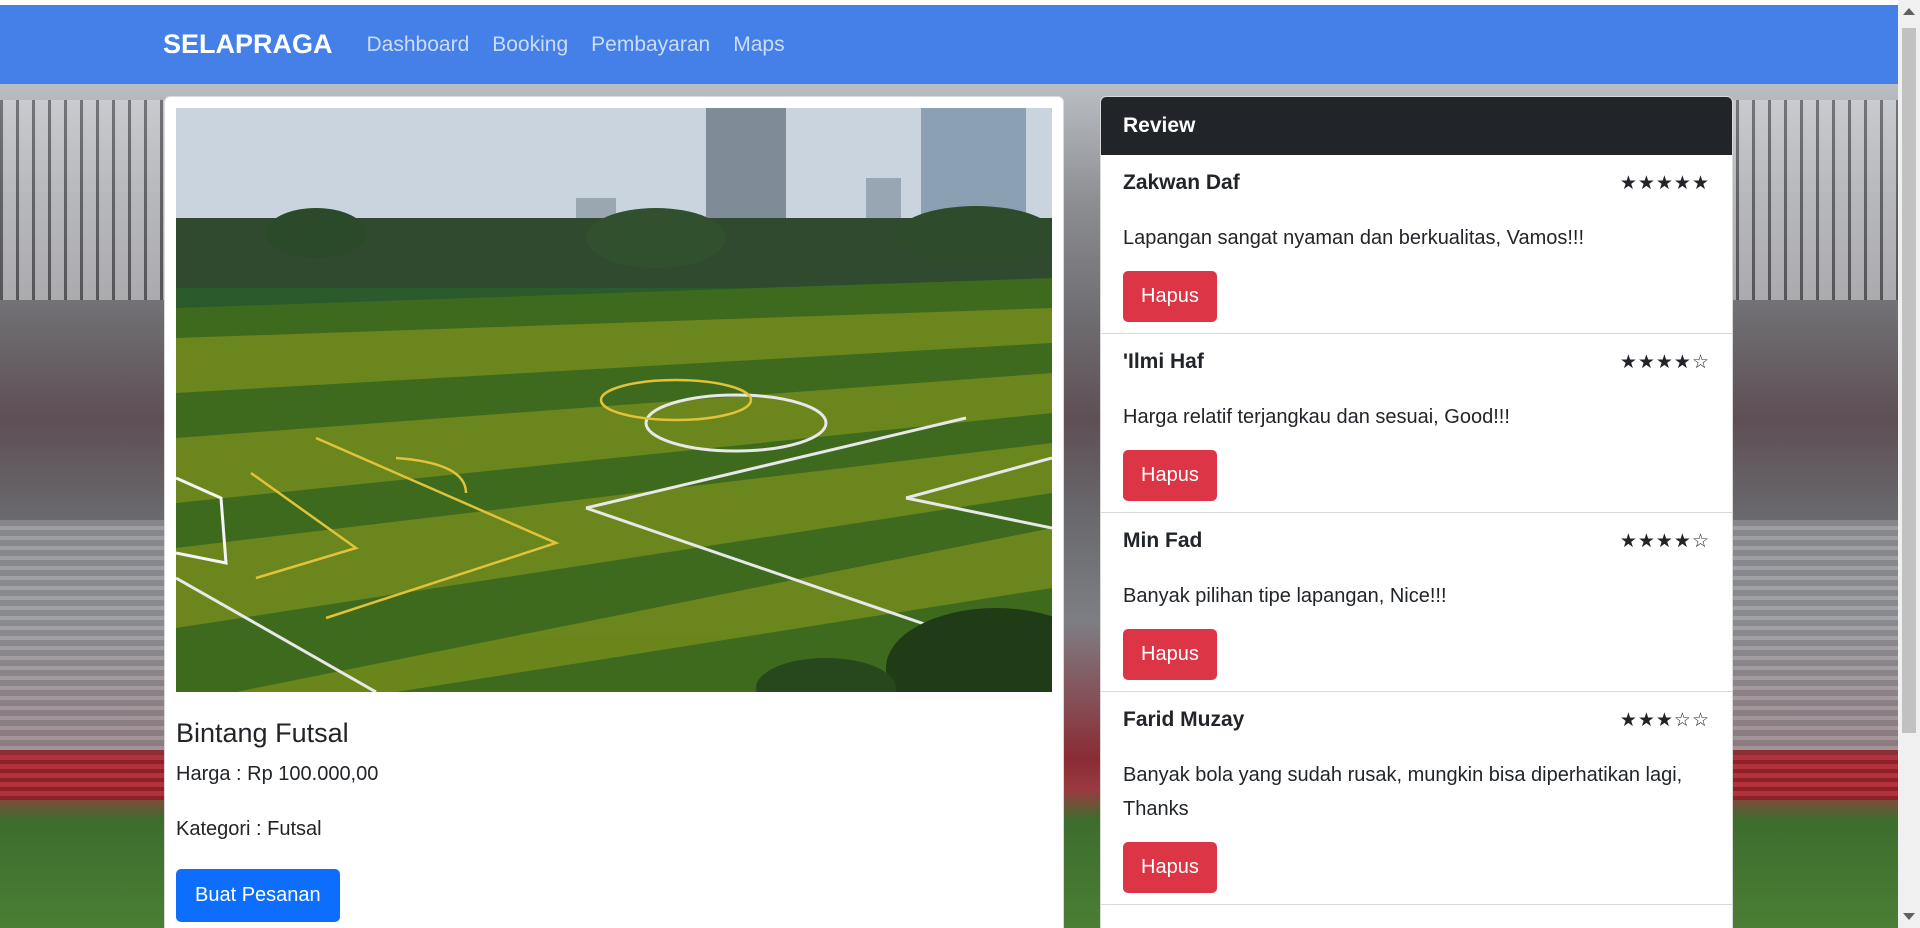  Describe the element at coordinates (1163, 540) in the screenshot. I see `reviewer-name: Min Fad` at that location.